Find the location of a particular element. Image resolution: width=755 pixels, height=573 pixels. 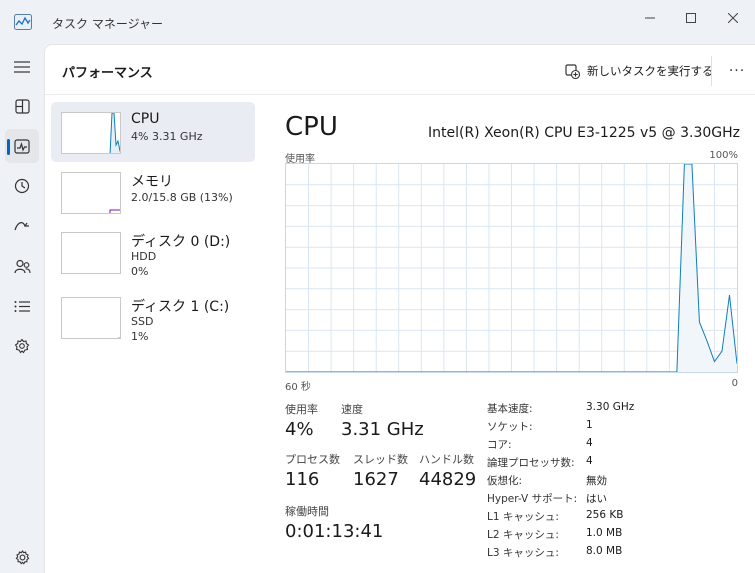

spec-key: L2 キャッシュ: is located at coordinates (523, 535).